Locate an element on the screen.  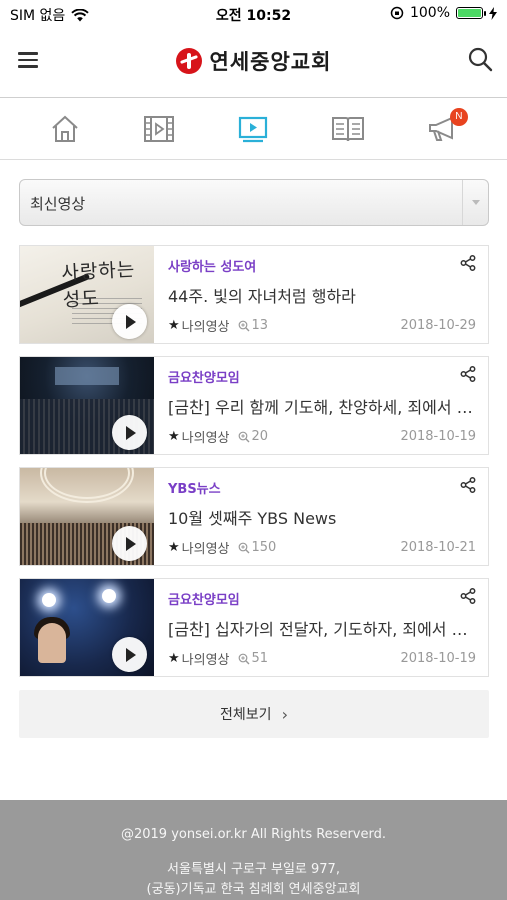
status-bar: SIM 없음 오전 10:52 100% is located at coordinates (253, 14).